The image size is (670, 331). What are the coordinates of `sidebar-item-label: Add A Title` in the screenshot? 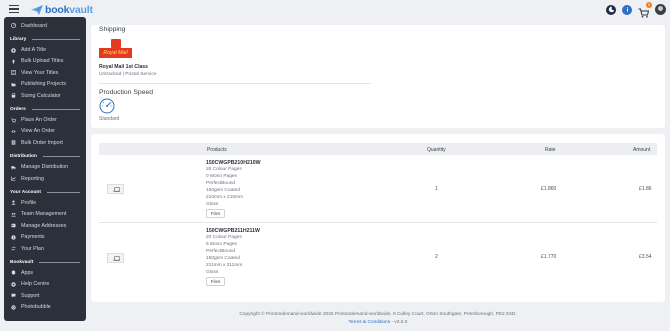 It's located at (34, 50).